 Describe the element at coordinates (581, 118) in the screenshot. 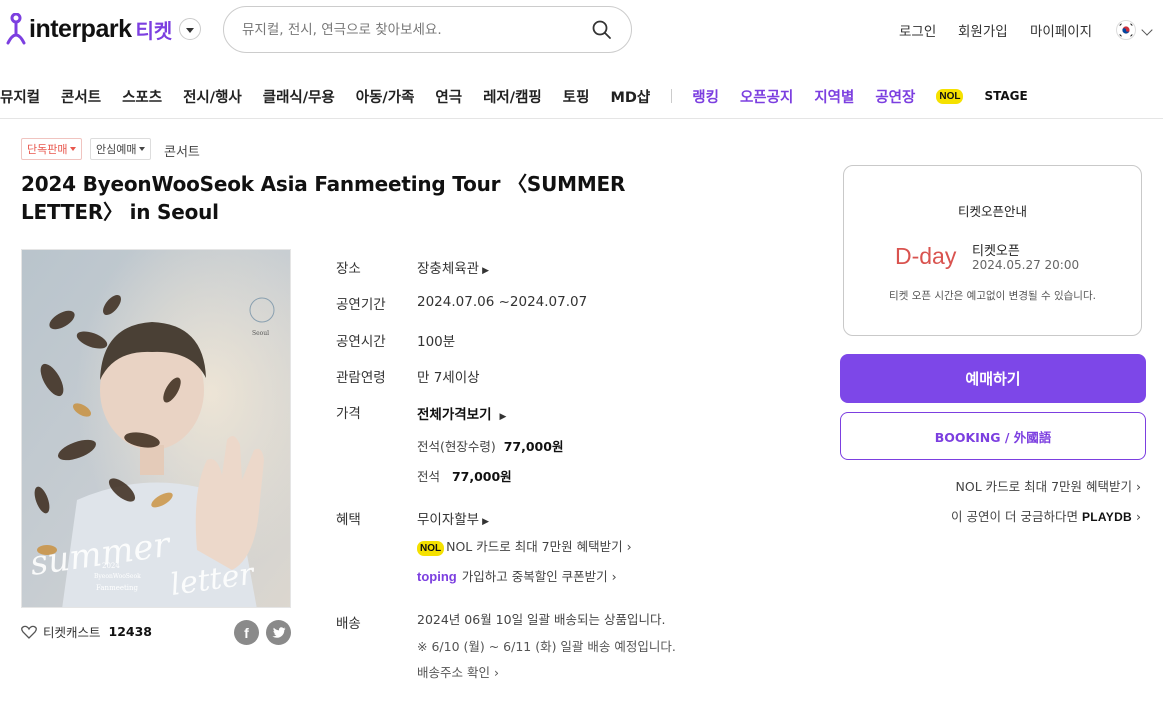

I see `nav-divider-line` at that location.